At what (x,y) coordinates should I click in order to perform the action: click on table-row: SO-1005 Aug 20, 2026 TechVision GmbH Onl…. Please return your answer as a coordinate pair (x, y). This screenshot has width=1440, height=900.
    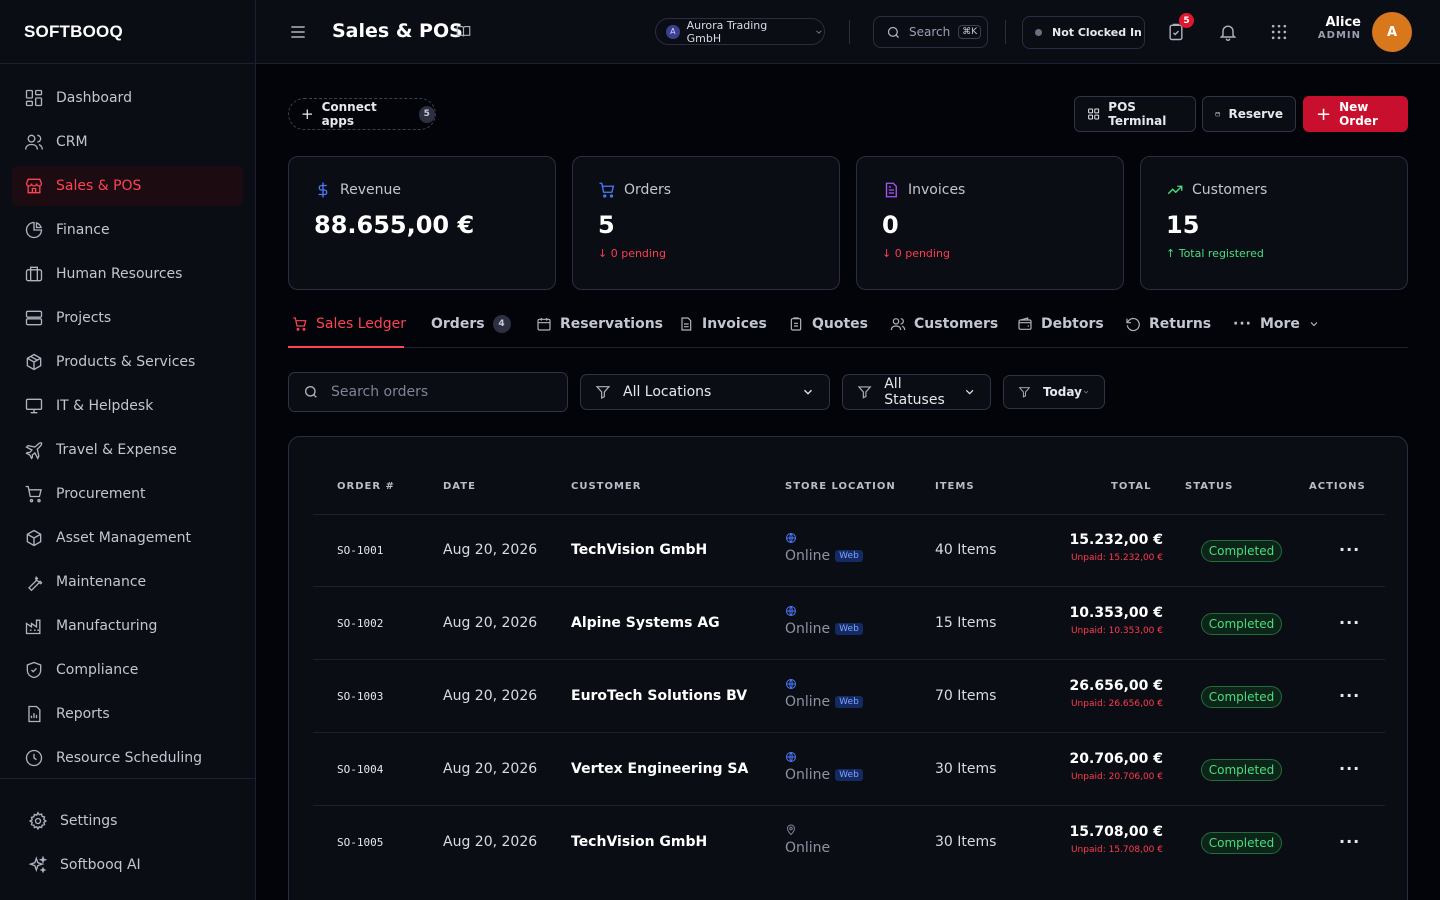
    Looking at the image, I should click on (849, 842).